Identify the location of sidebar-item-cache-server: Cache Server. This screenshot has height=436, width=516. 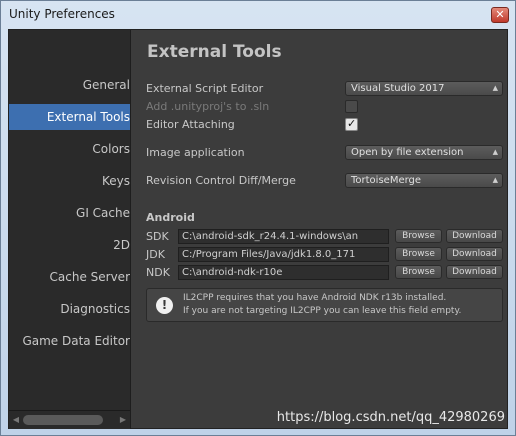
(69, 277).